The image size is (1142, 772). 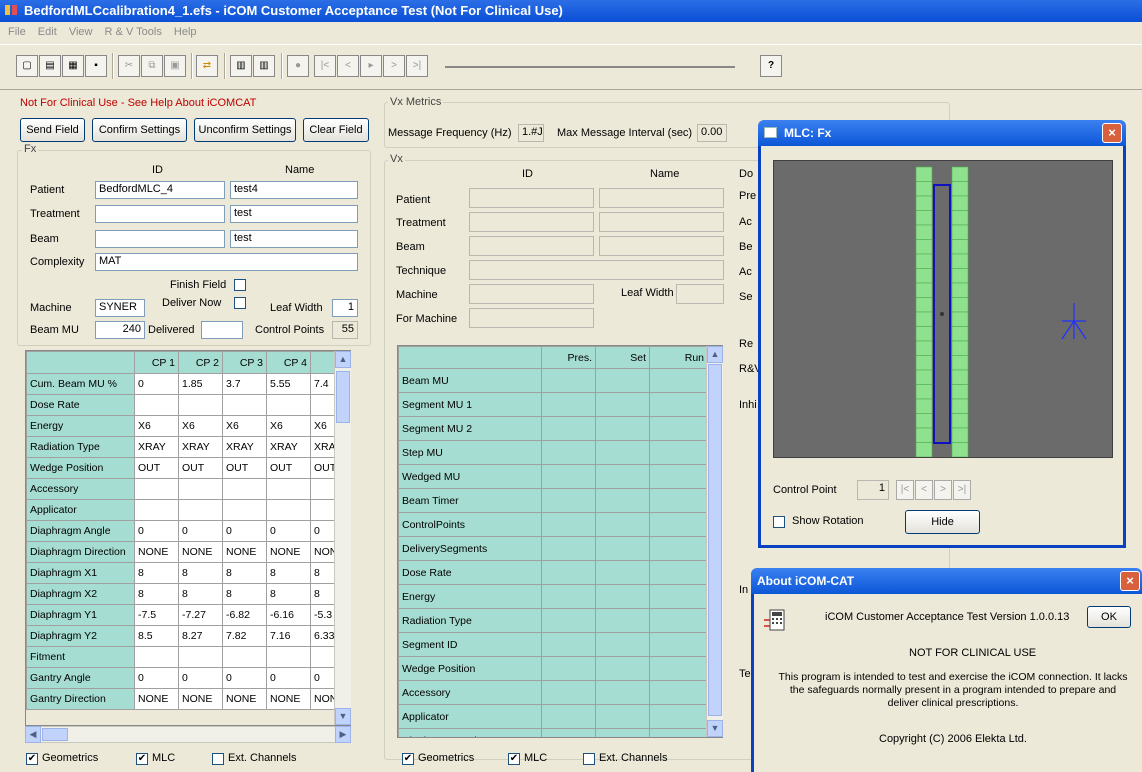 I want to click on menu-file: File, so click(x=17, y=32).